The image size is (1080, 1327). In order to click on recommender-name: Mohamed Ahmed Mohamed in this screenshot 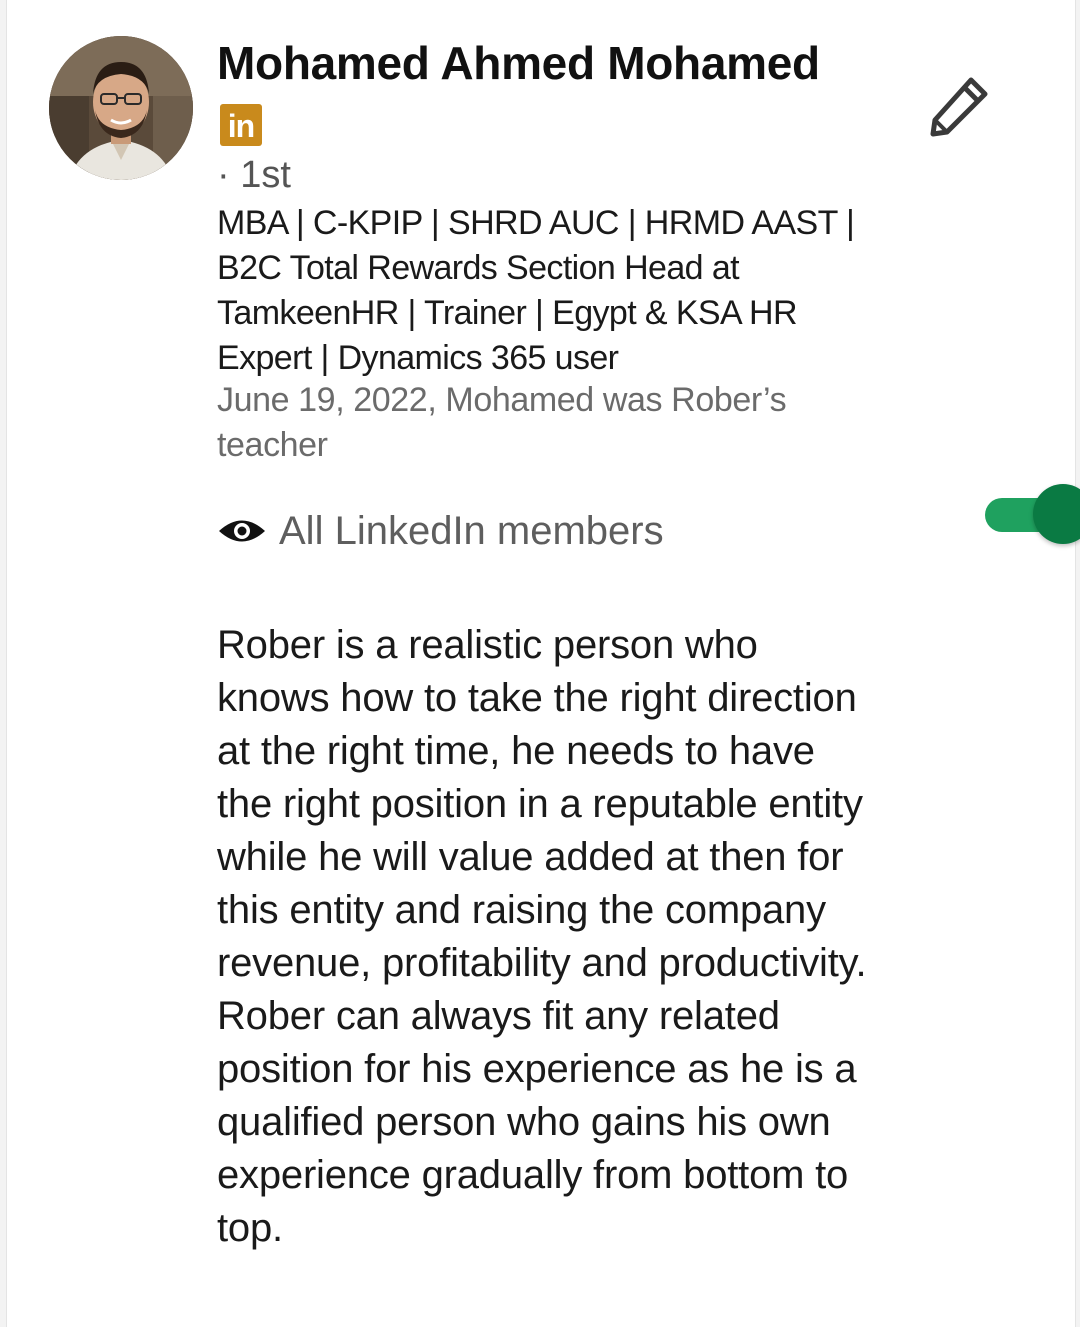, I will do `click(518, 63)`.